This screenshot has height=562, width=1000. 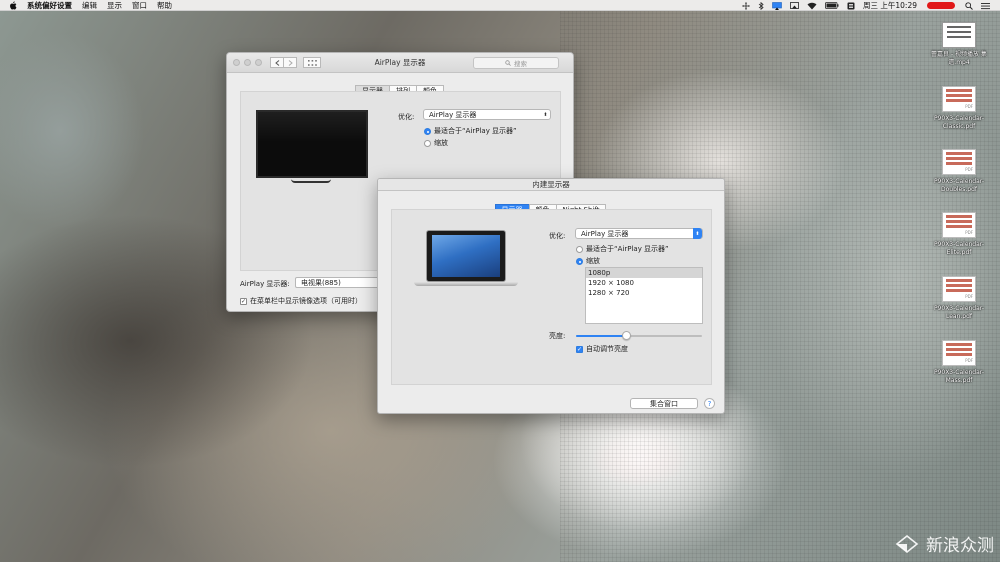 I want to click on airplay-icon, so click(x=777, y=5).